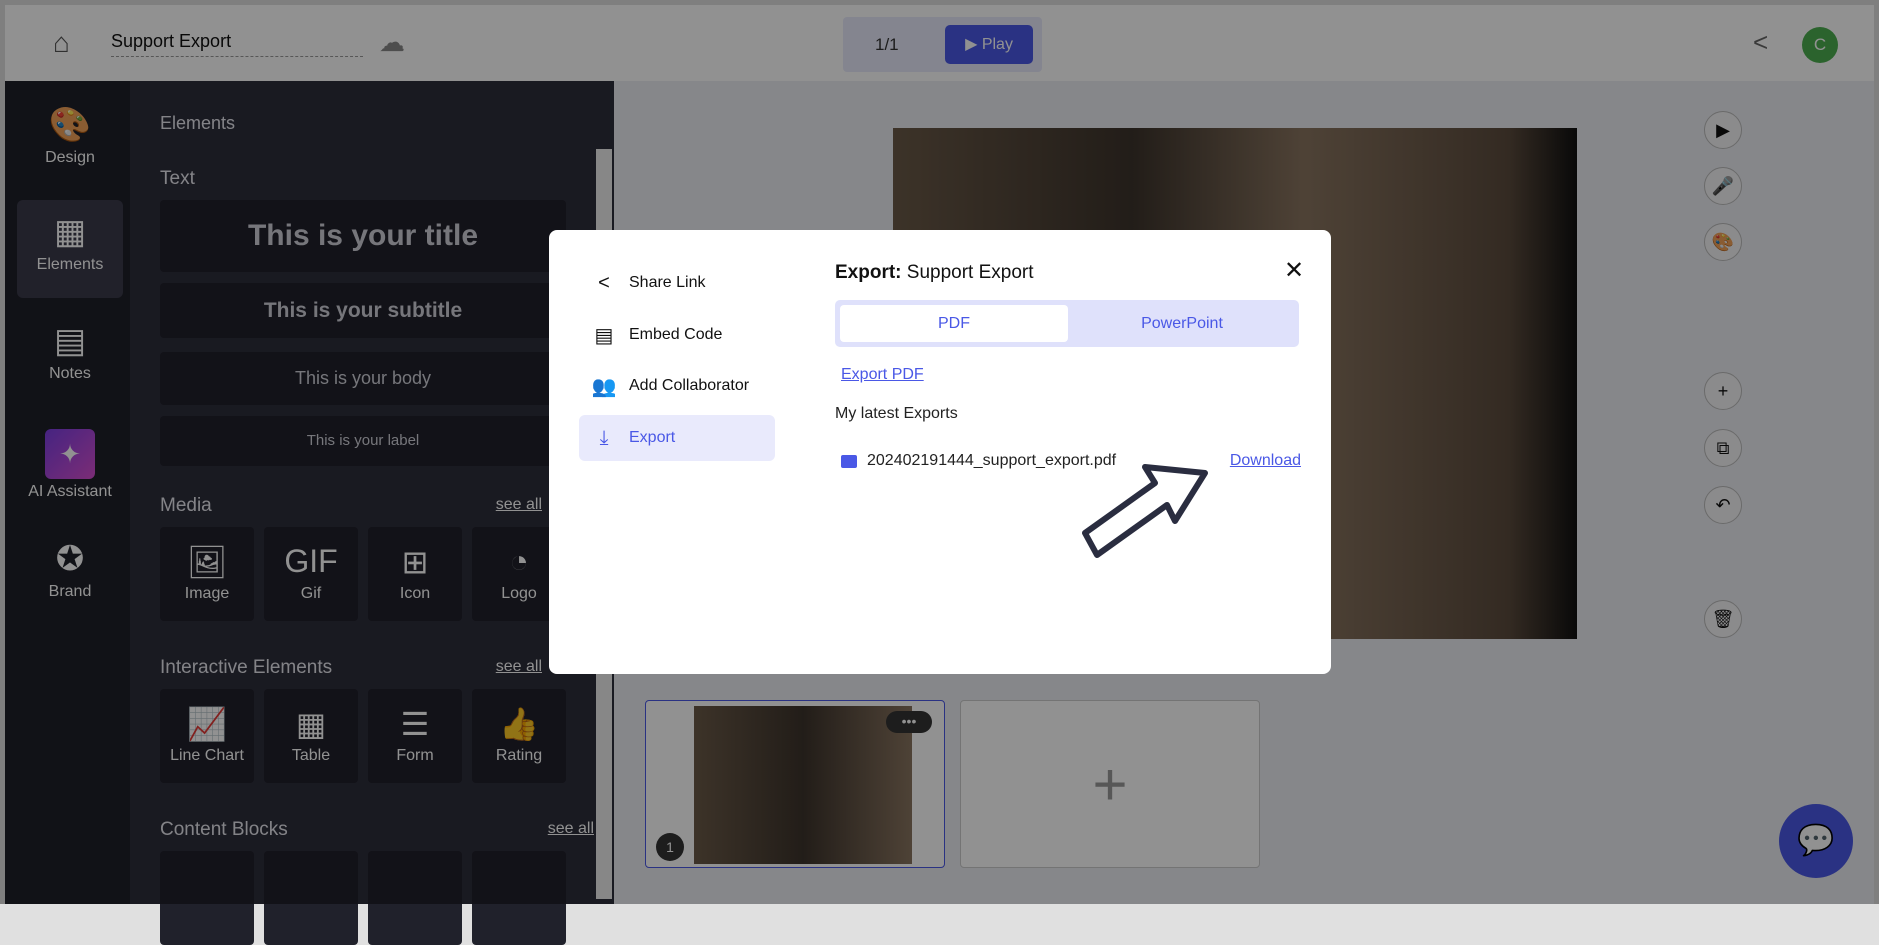 The height and width of the screenshot is (945, 1879). Describe the element at coordinates (677, 335) in the screenshot. I see `nav-embed-code: ▤ Embed Code` at that location.